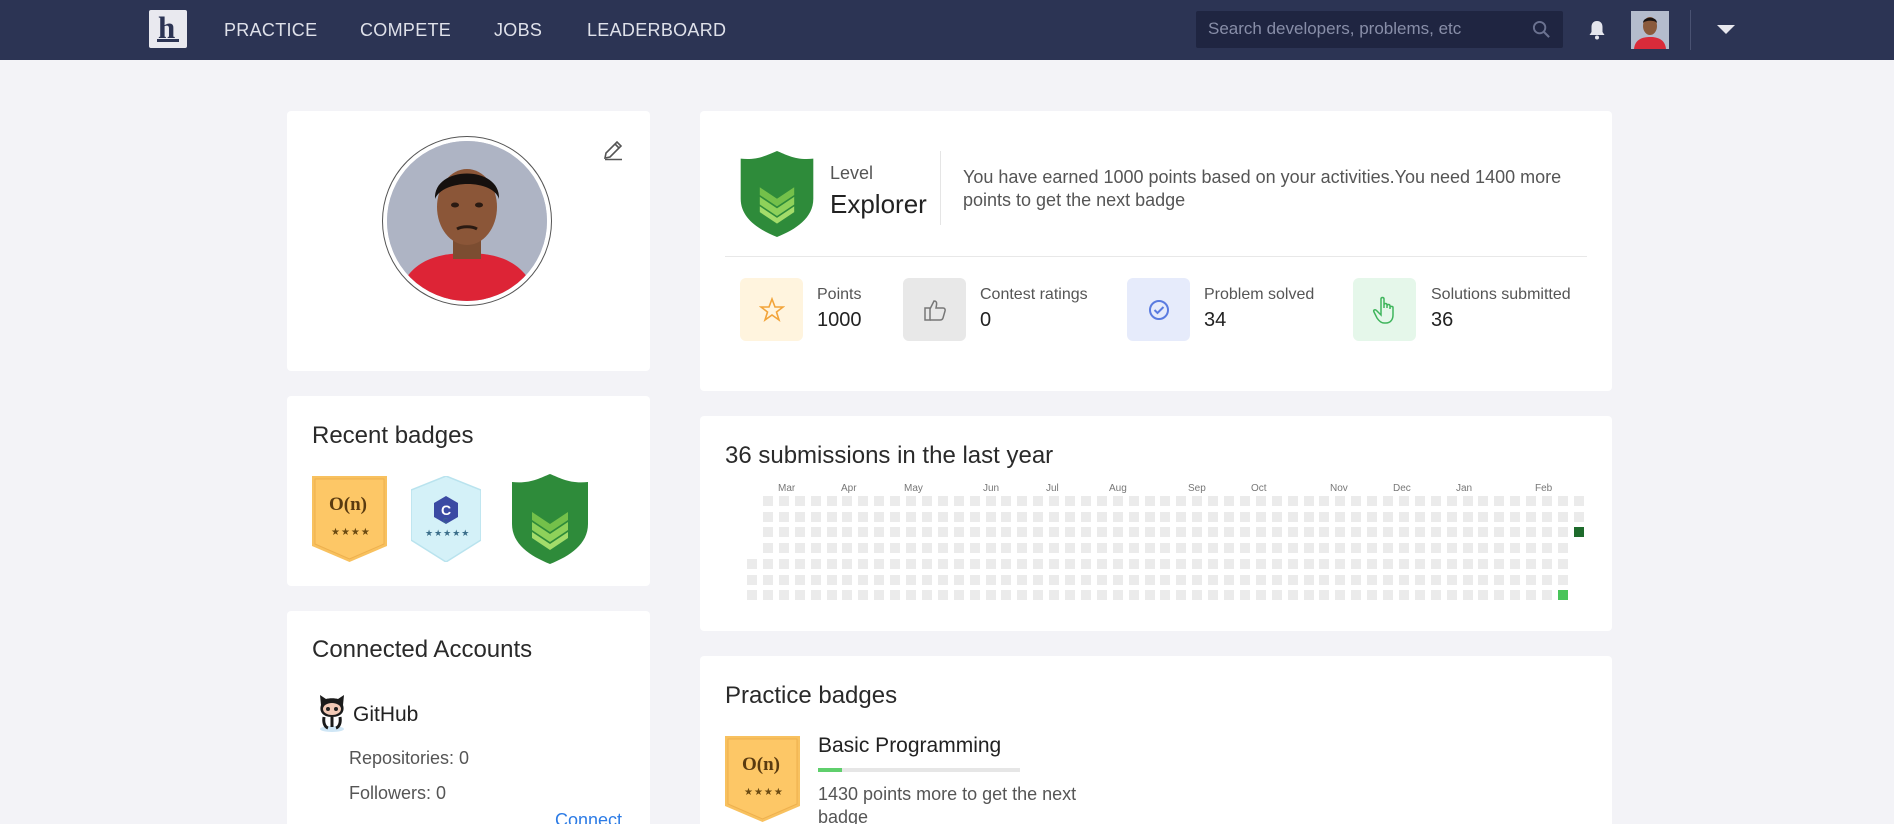  Describe the element at coordinates (1501, 294) in the screenshot. I see `solutions-submitted-label: Solutions submitted` at that location.